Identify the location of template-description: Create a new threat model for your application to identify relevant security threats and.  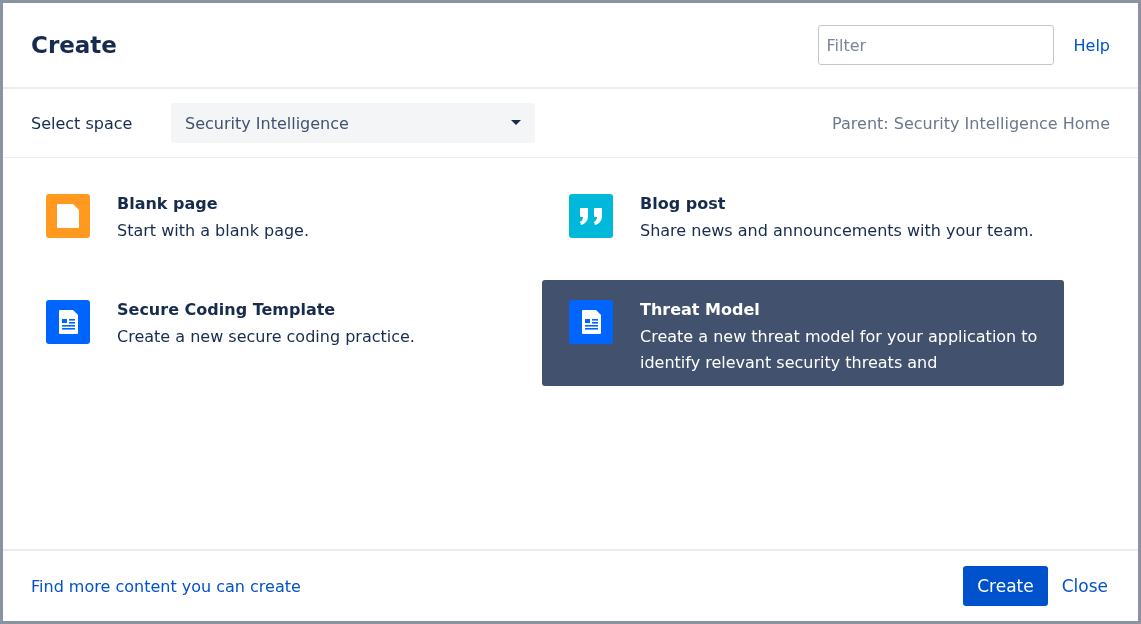
(839, 350).